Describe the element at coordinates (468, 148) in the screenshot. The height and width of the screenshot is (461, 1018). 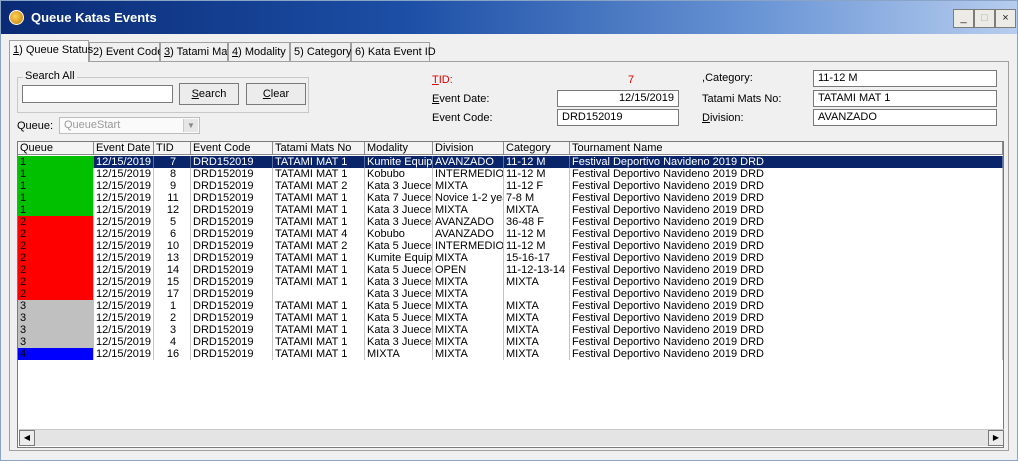
I see `column-header-division: Division` at that location.